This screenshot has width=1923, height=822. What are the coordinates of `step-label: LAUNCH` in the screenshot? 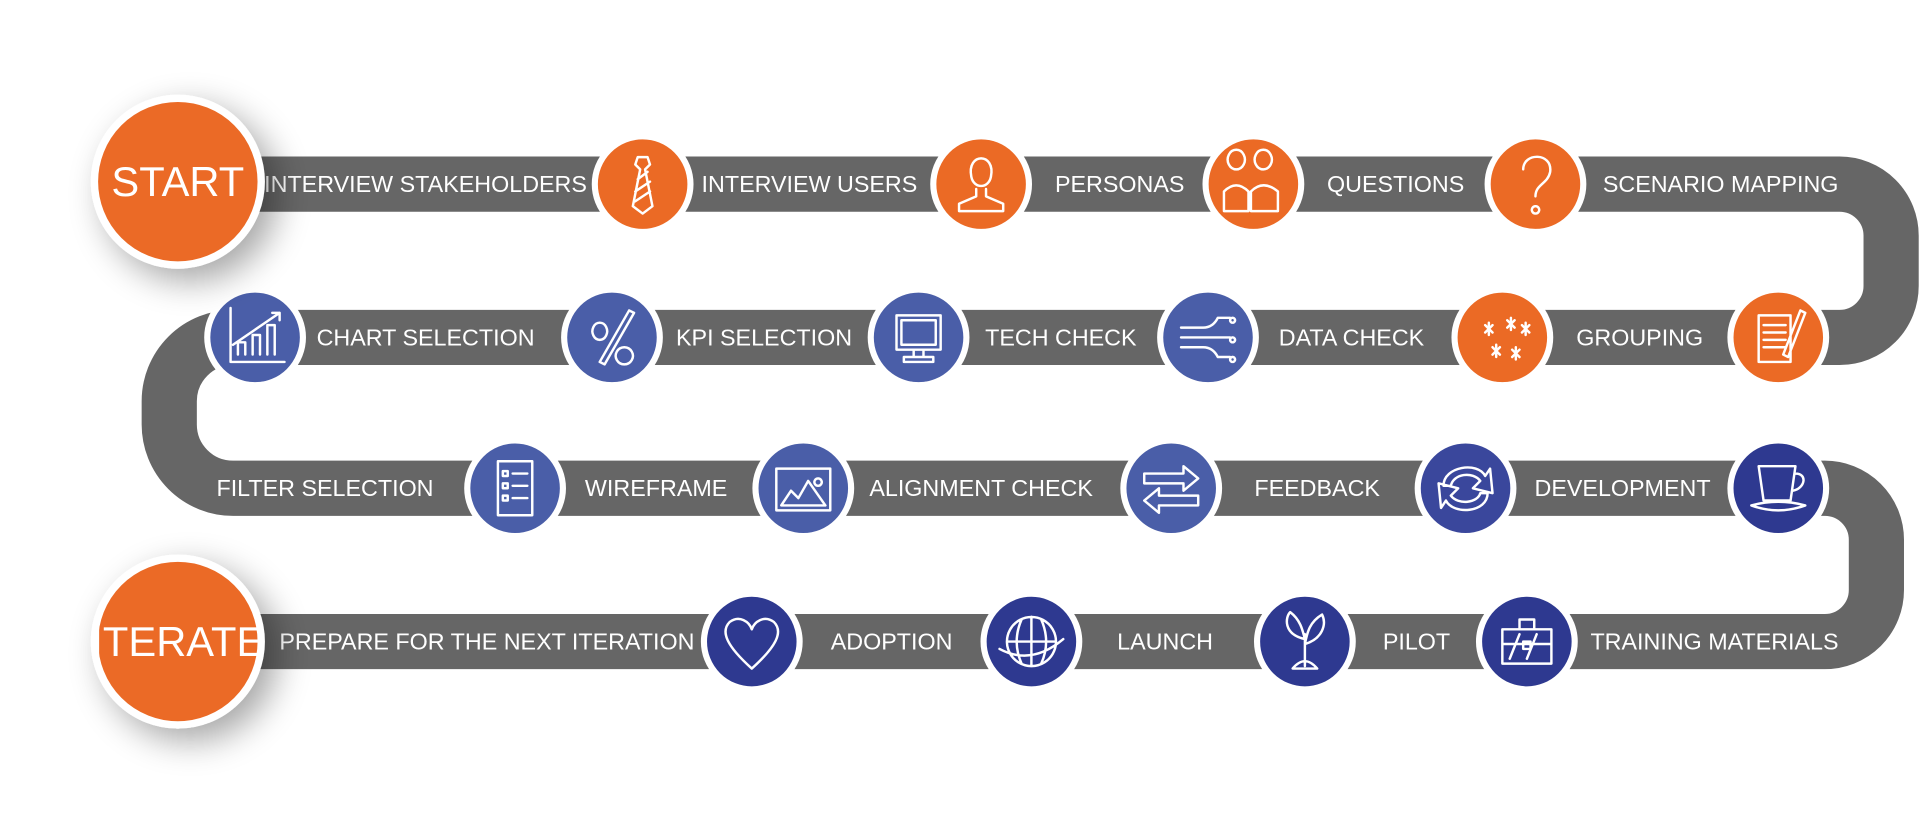 It's located at (1165, 642).